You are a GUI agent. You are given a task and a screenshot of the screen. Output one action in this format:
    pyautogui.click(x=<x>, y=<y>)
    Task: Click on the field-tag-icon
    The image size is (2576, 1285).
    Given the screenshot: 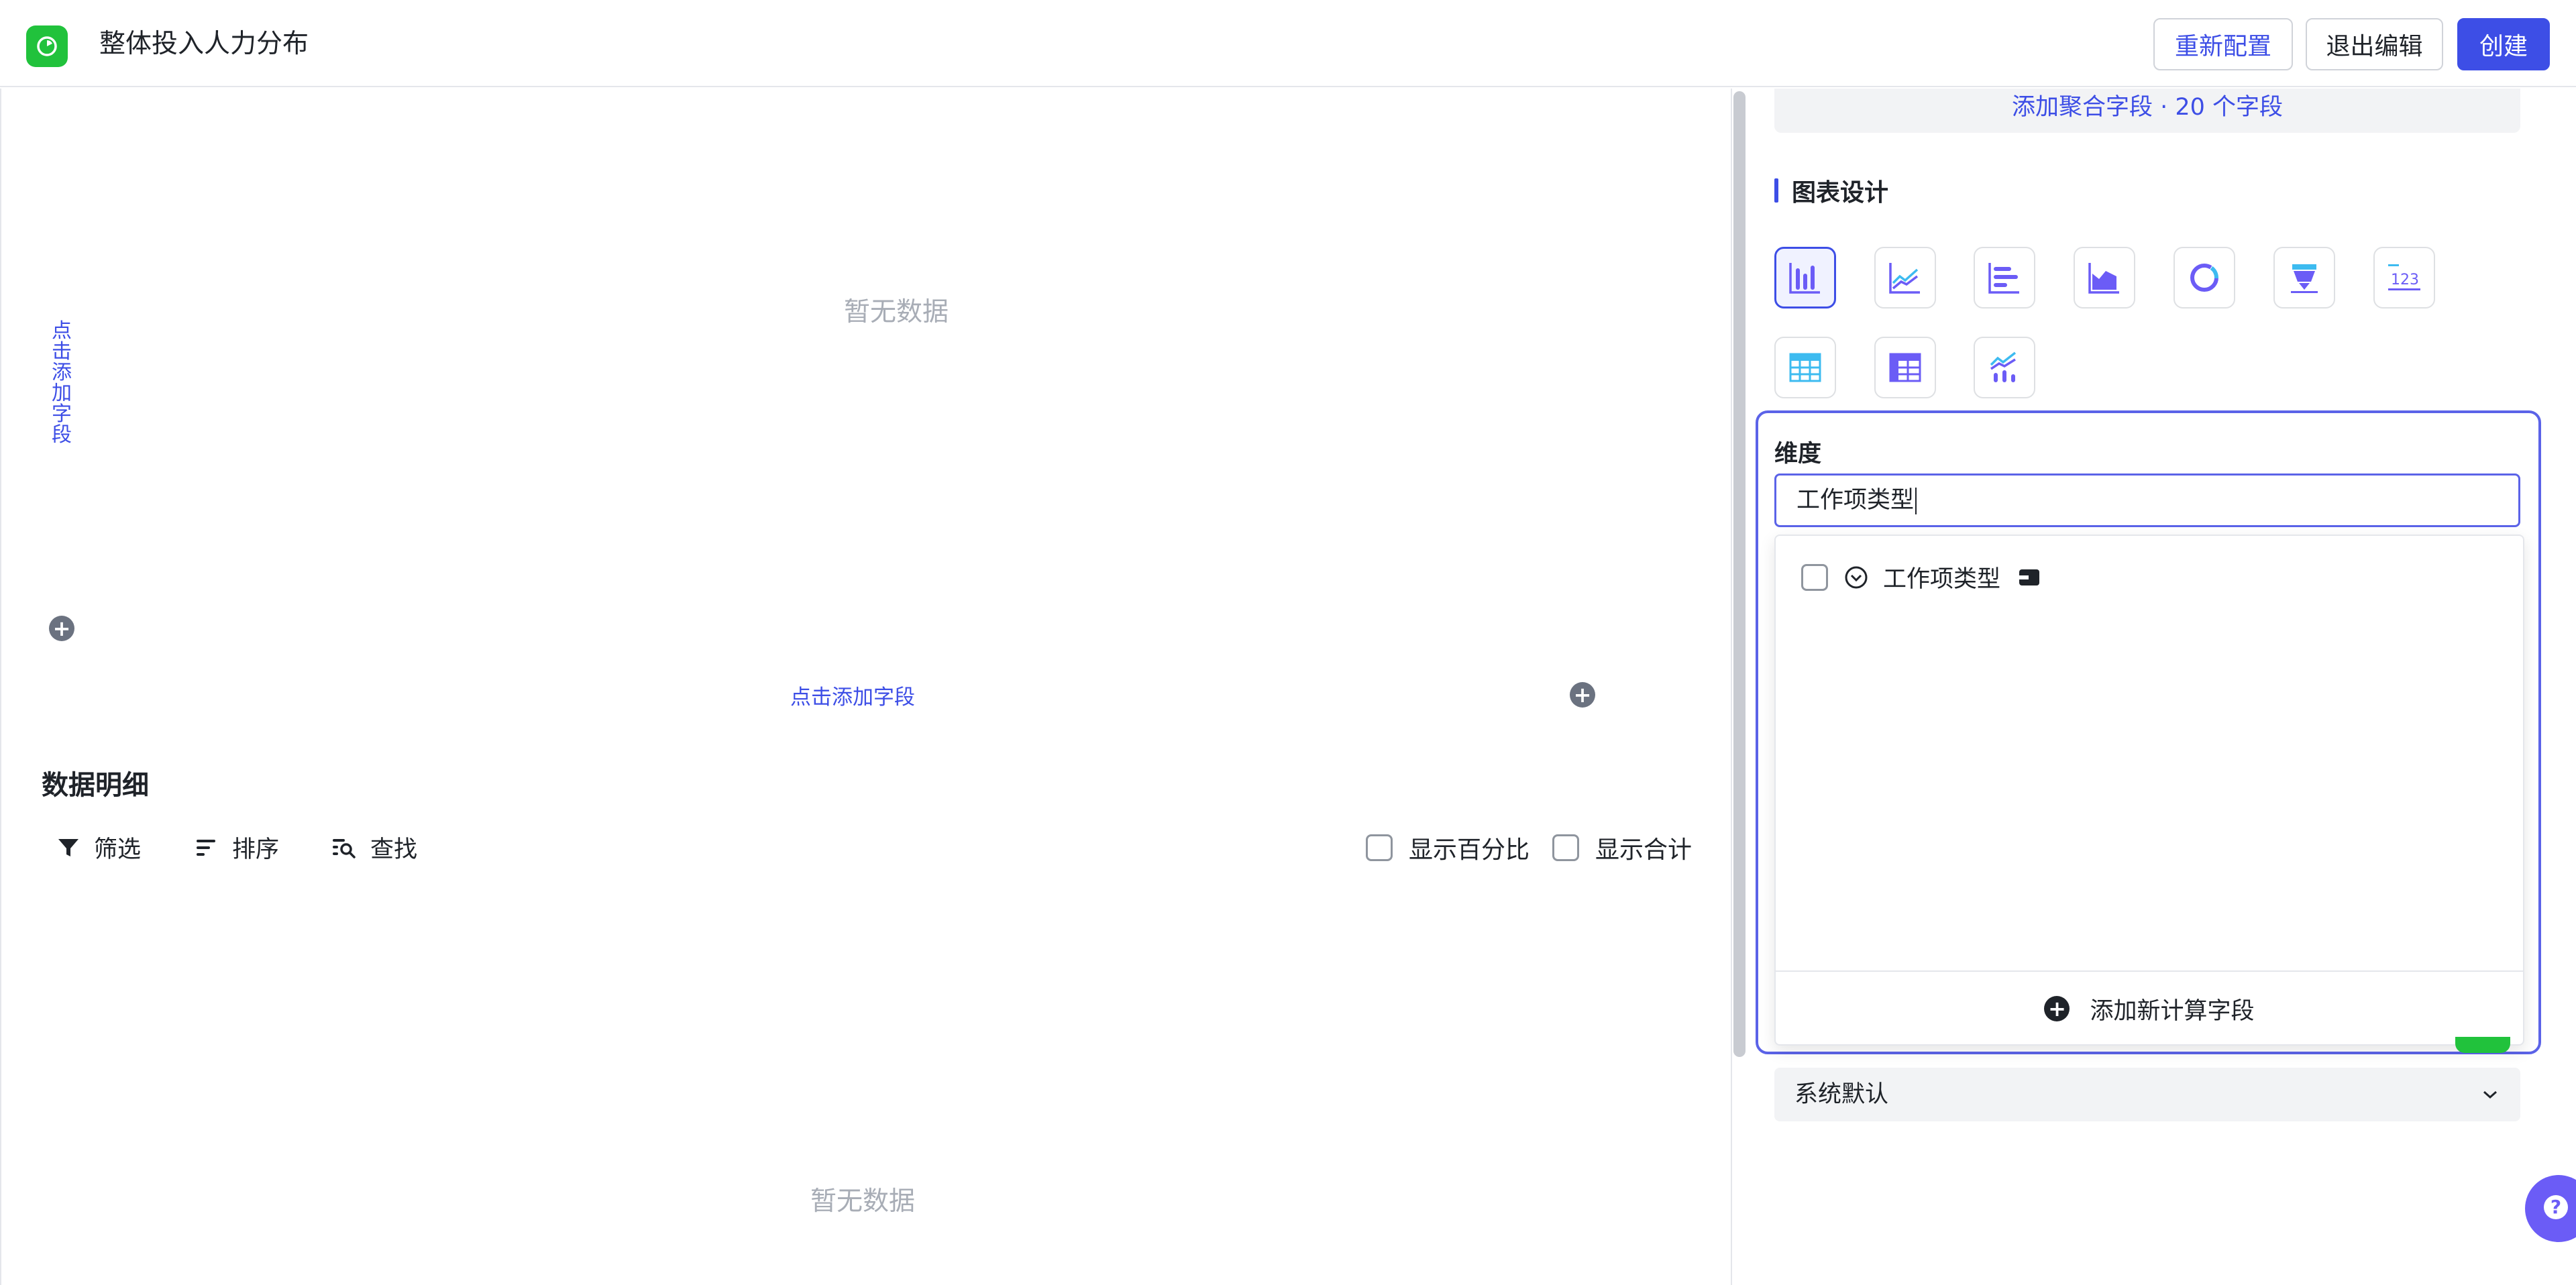 What is the action you would take?
    pyautogui.click(x=2029, y=577)
    